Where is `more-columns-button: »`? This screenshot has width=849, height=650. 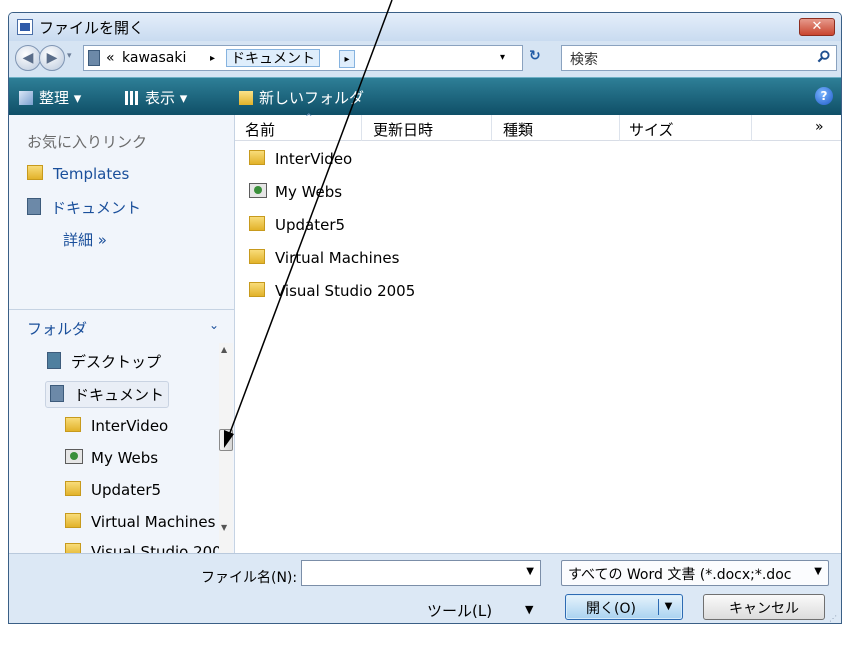
more-columns-button: » is located at coordinates (819, 130).